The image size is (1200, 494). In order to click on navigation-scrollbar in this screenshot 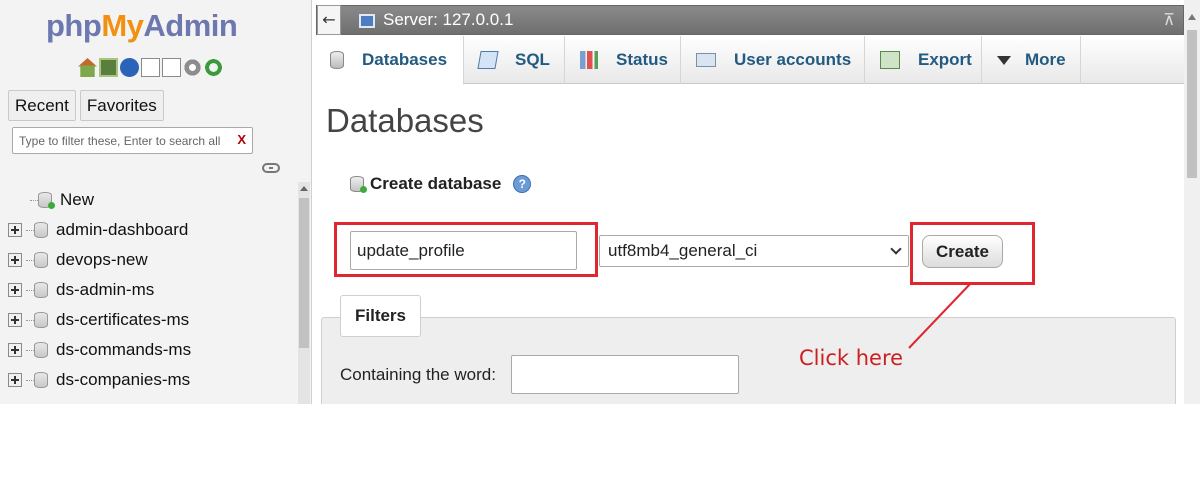, I will do `click(304, 293)`.